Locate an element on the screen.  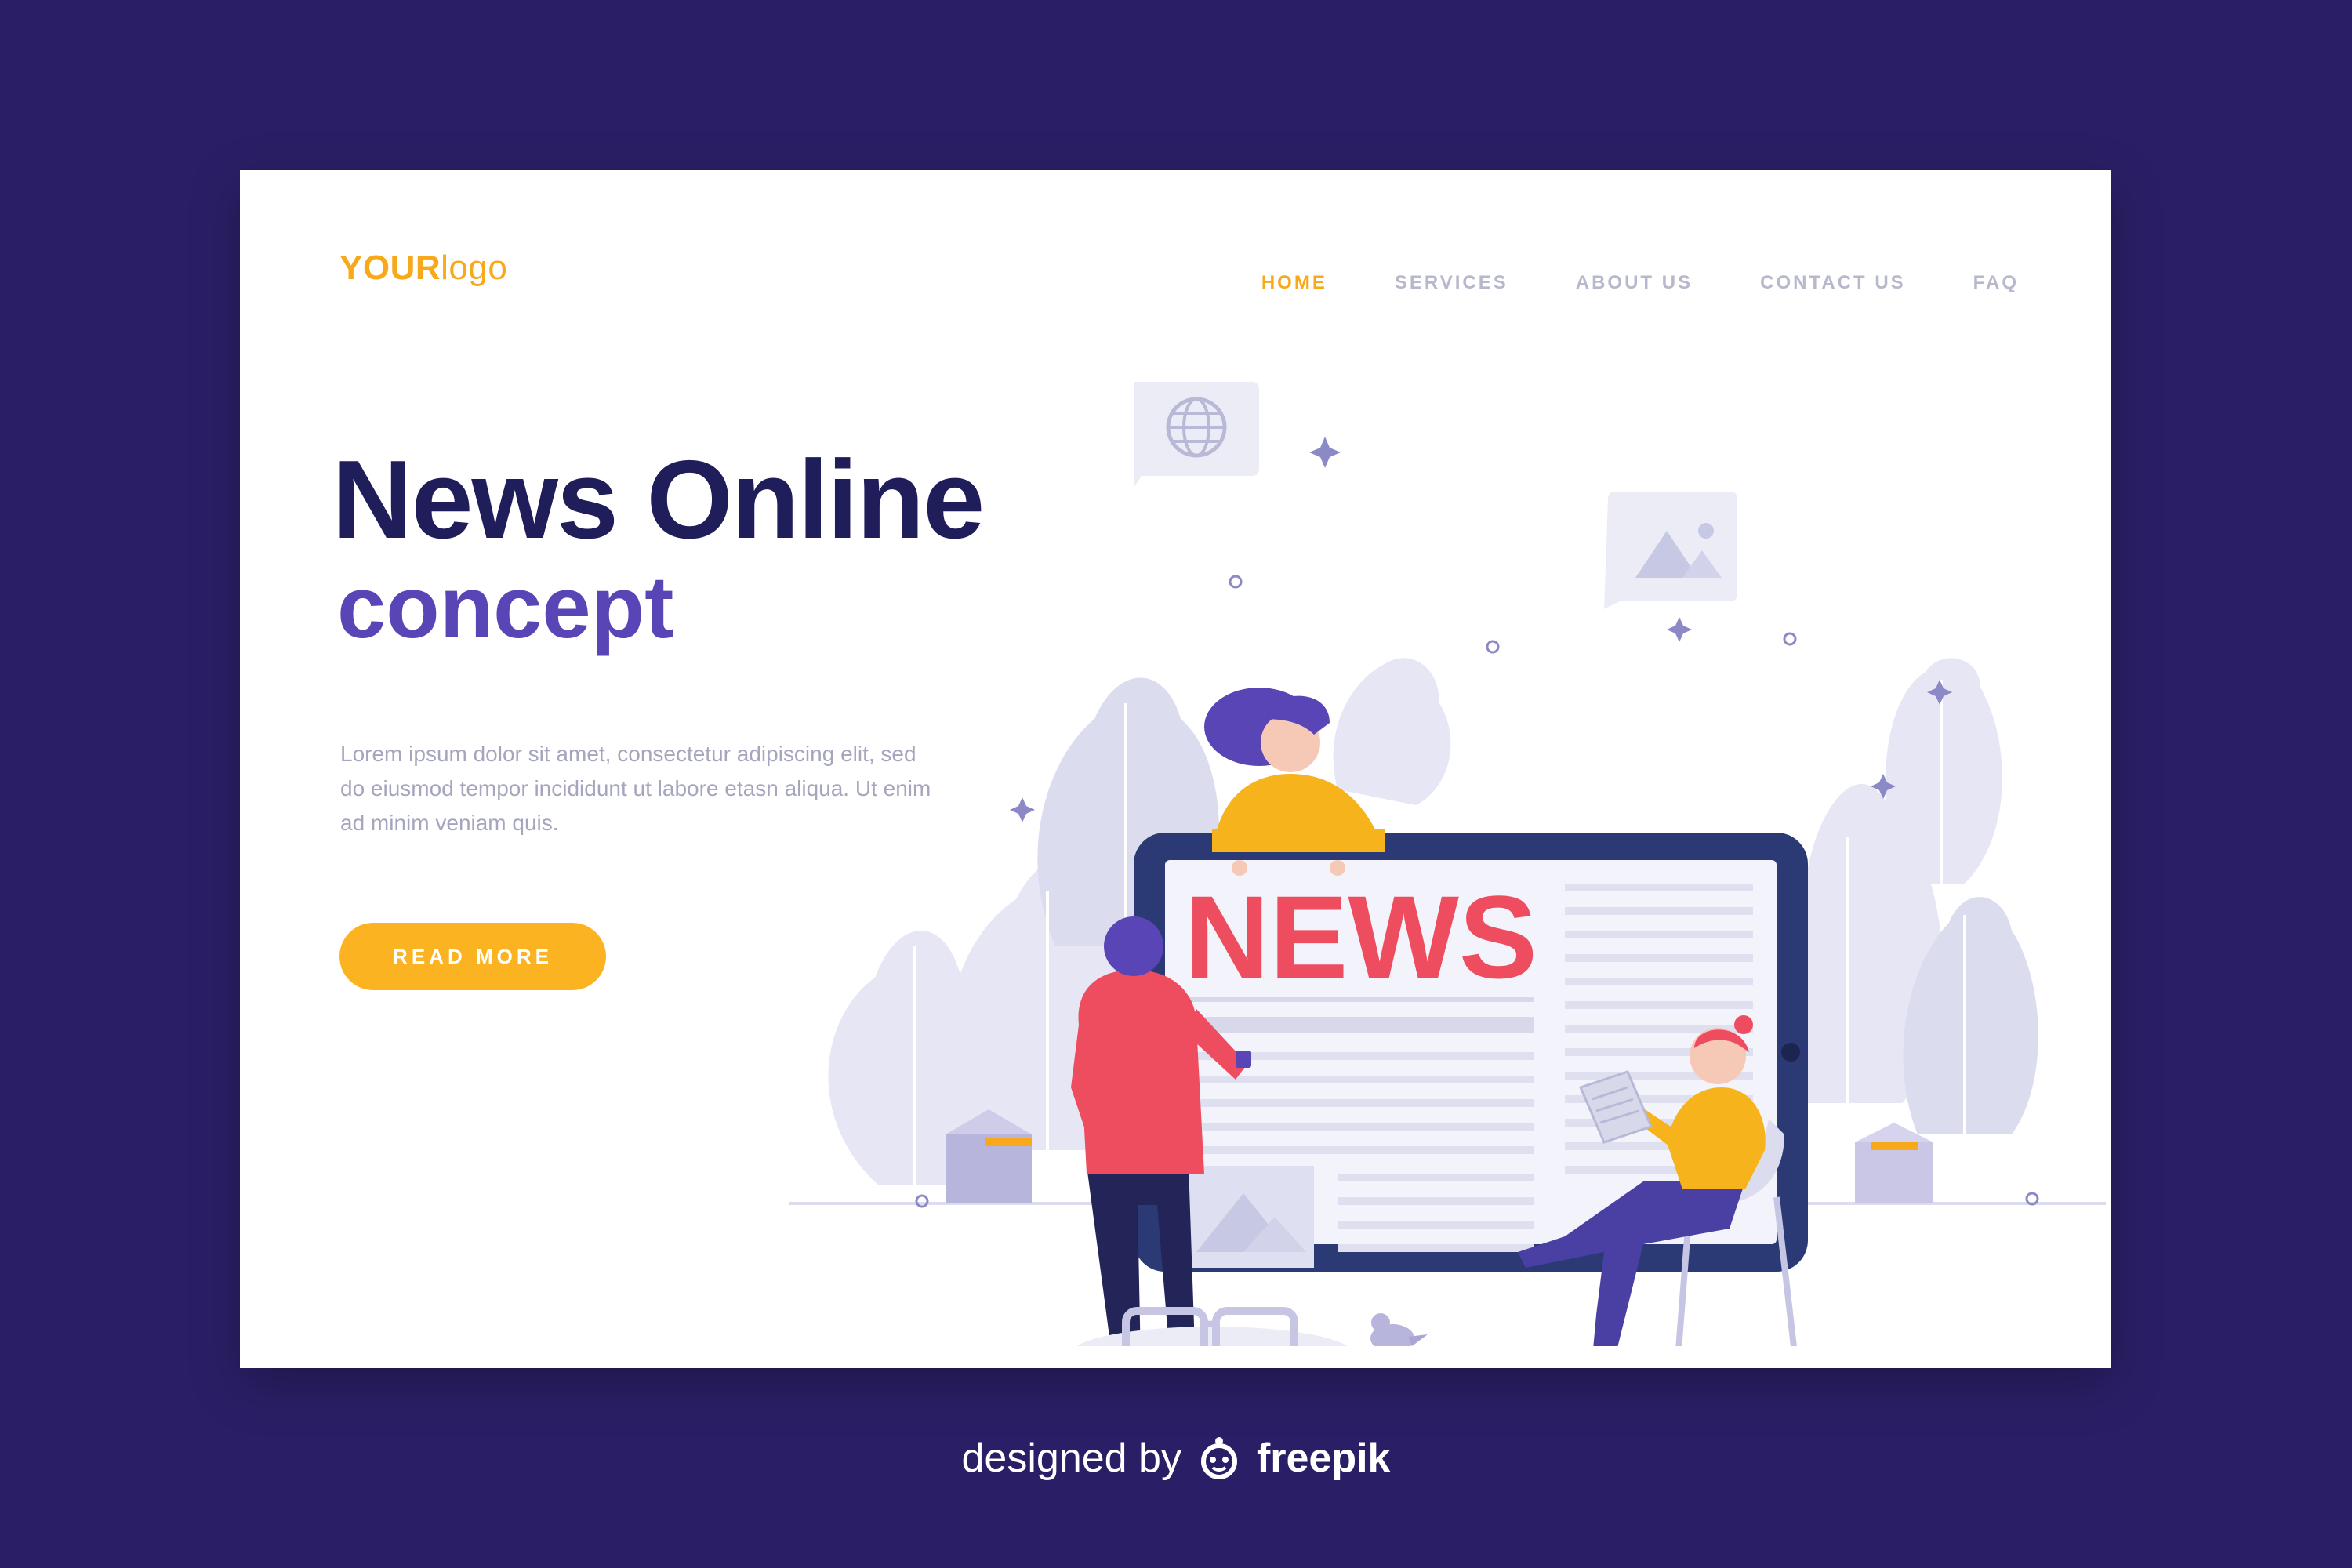
nav-faq: FAQ is located at coordinates (1996, 283).